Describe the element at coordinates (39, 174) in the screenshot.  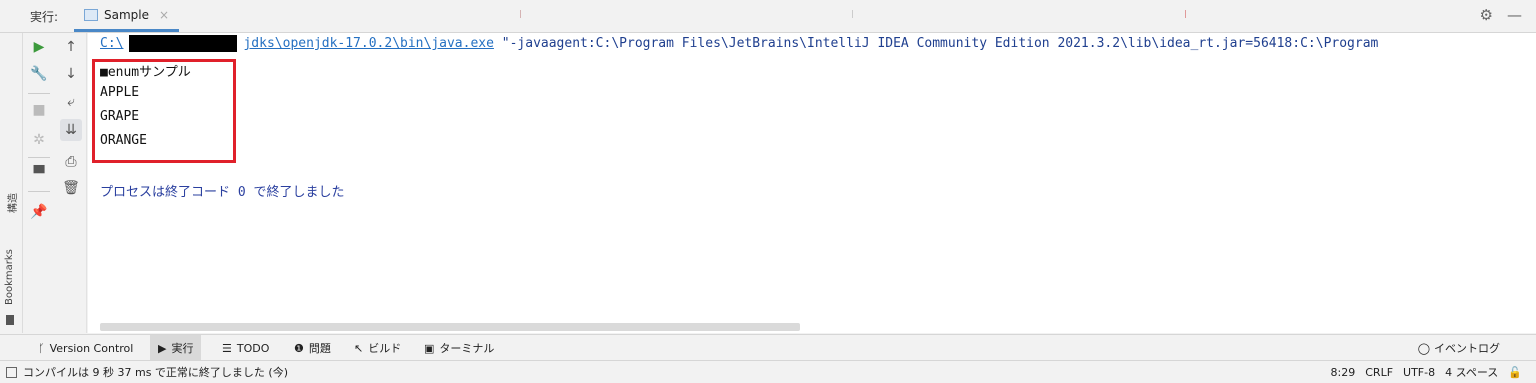
I see `layout-icon: ▀` at that location.